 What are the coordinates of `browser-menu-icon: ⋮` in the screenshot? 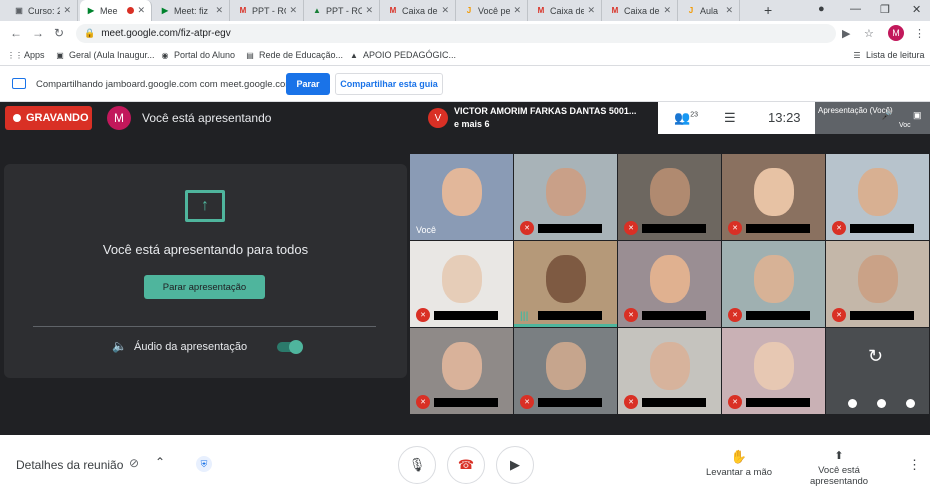 It's located at (919, 33).